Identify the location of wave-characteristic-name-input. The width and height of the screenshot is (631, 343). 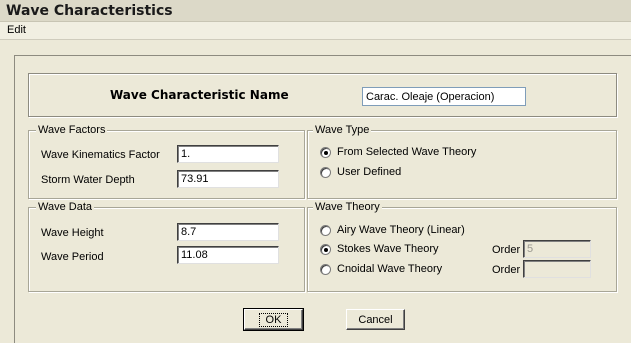
(444, 96).